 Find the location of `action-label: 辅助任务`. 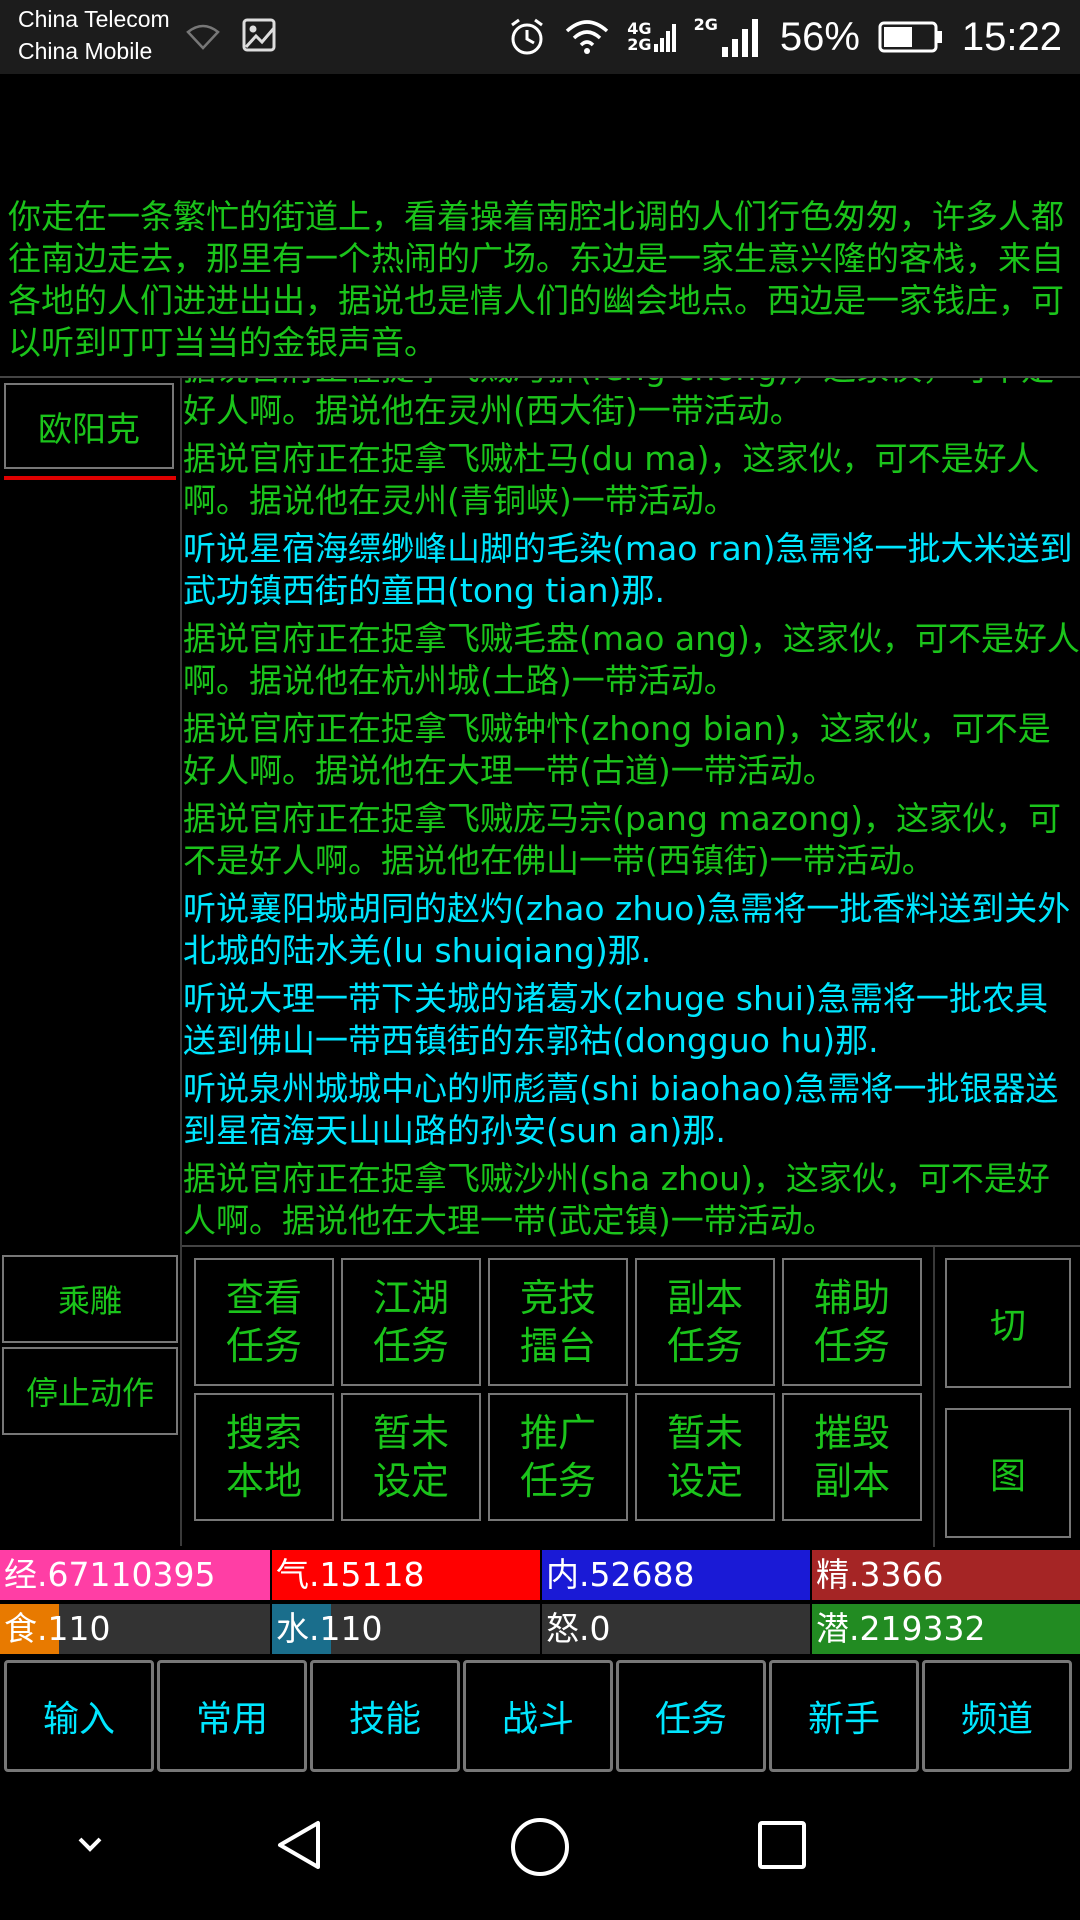

action-label: 辅助任务 is located at coordinates (851, 1322).